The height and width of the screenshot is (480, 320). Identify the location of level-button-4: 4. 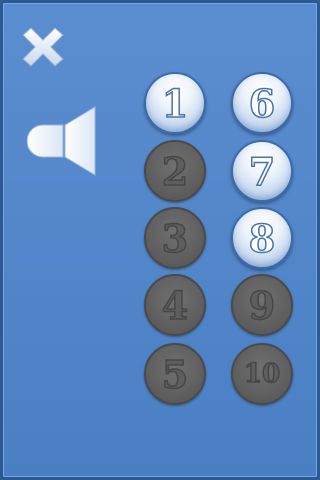
(175, 305).